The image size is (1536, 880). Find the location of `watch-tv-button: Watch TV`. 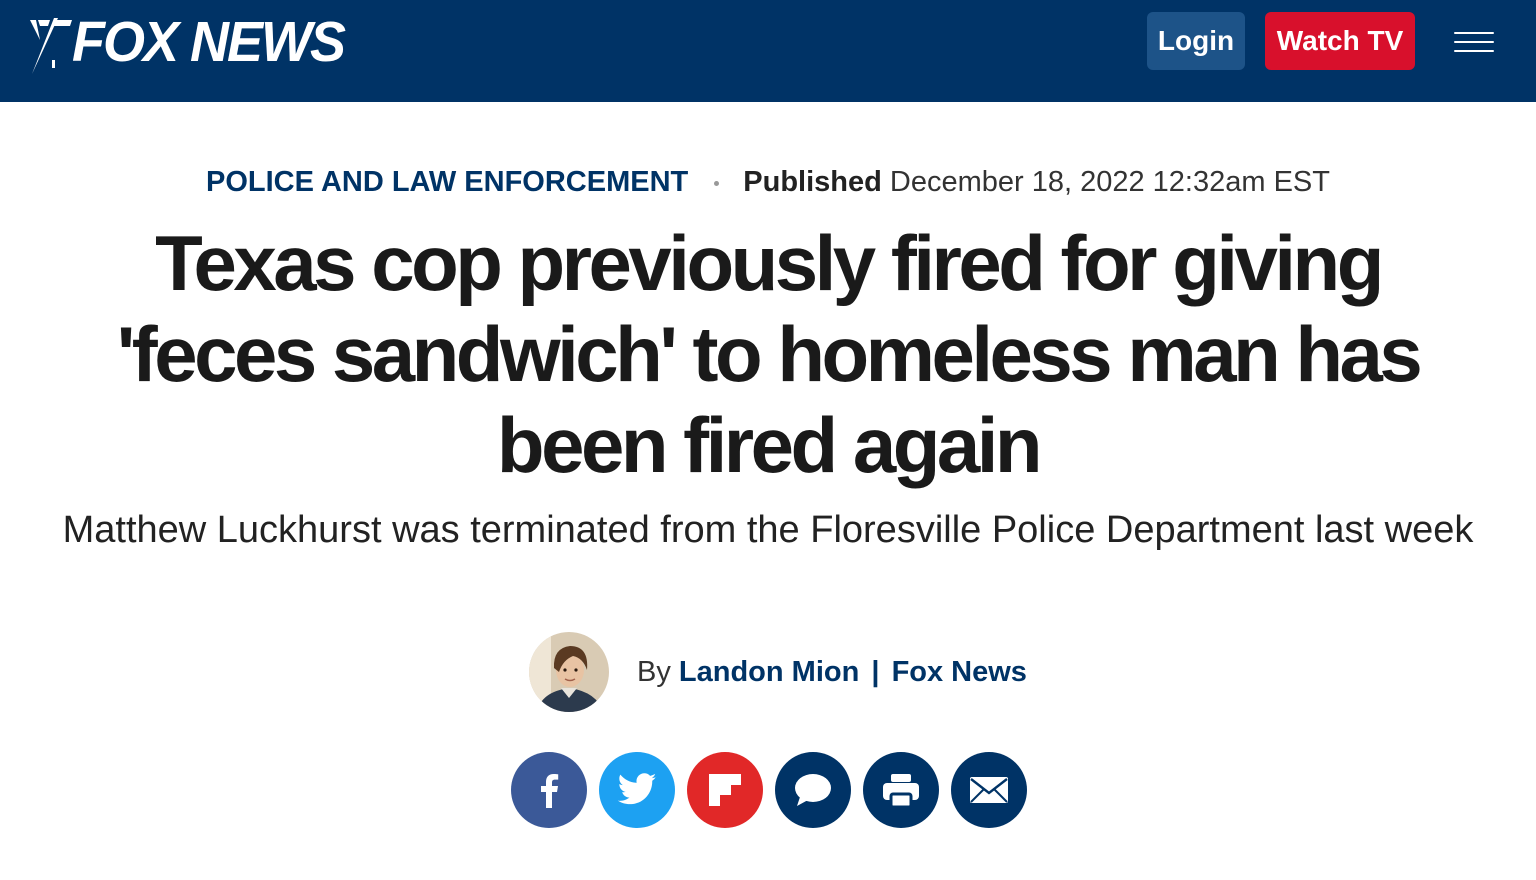

watch-tv-button: Watch TV is located at coordinates (1340, 41).